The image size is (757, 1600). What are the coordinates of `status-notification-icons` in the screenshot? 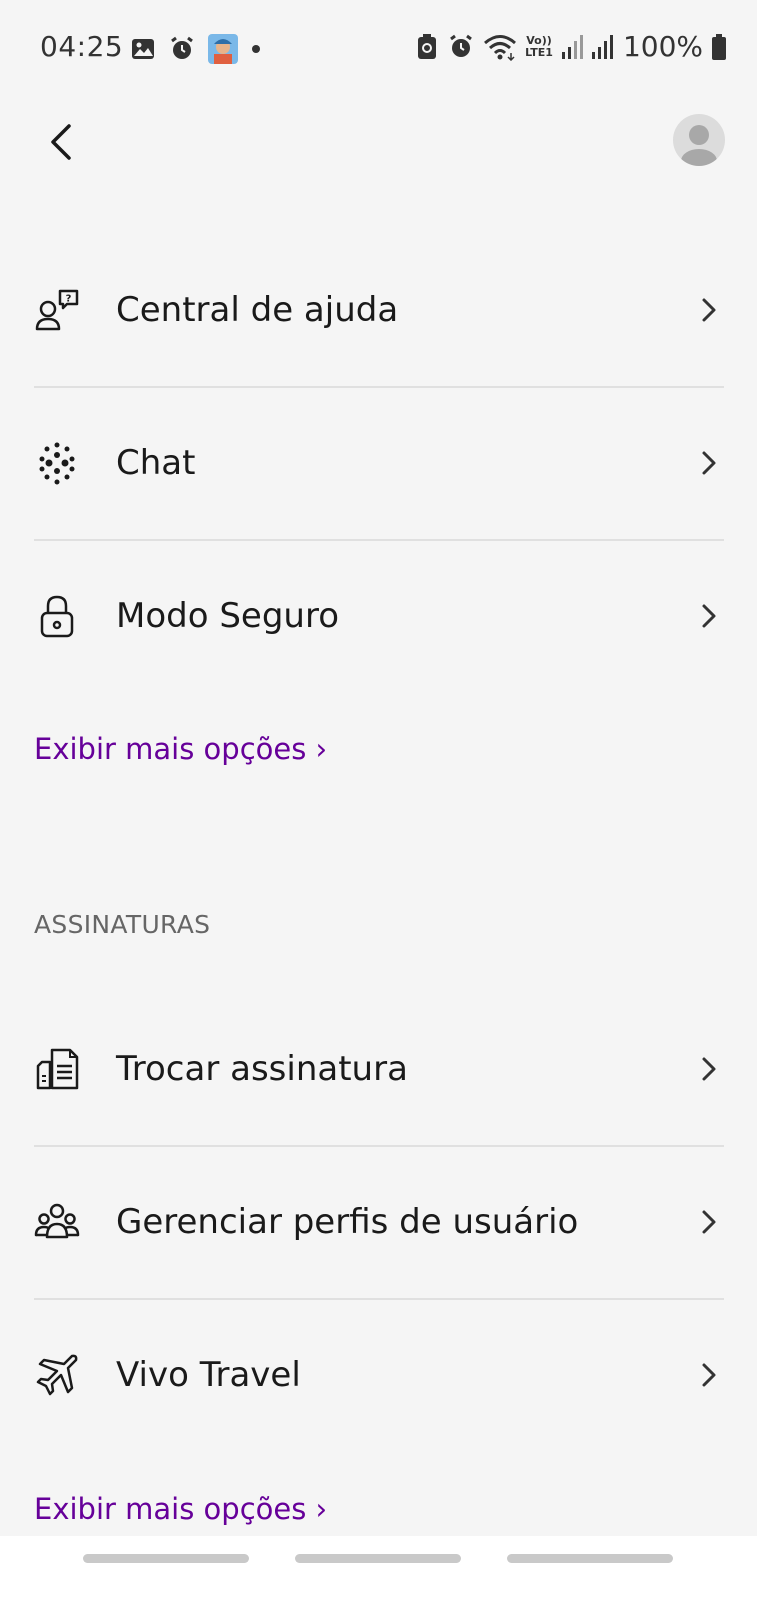 It's located at (196, 49).